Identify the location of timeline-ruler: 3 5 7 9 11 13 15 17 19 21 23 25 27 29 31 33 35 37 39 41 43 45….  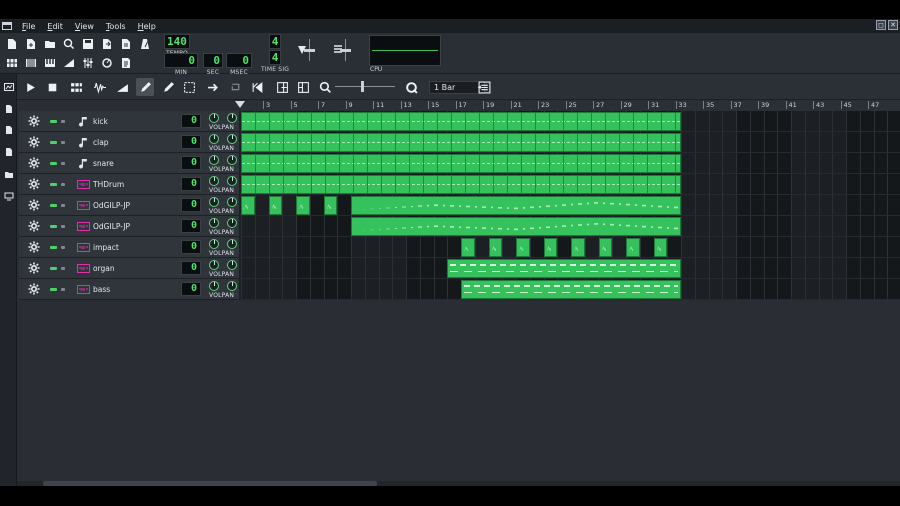
(570, 106).